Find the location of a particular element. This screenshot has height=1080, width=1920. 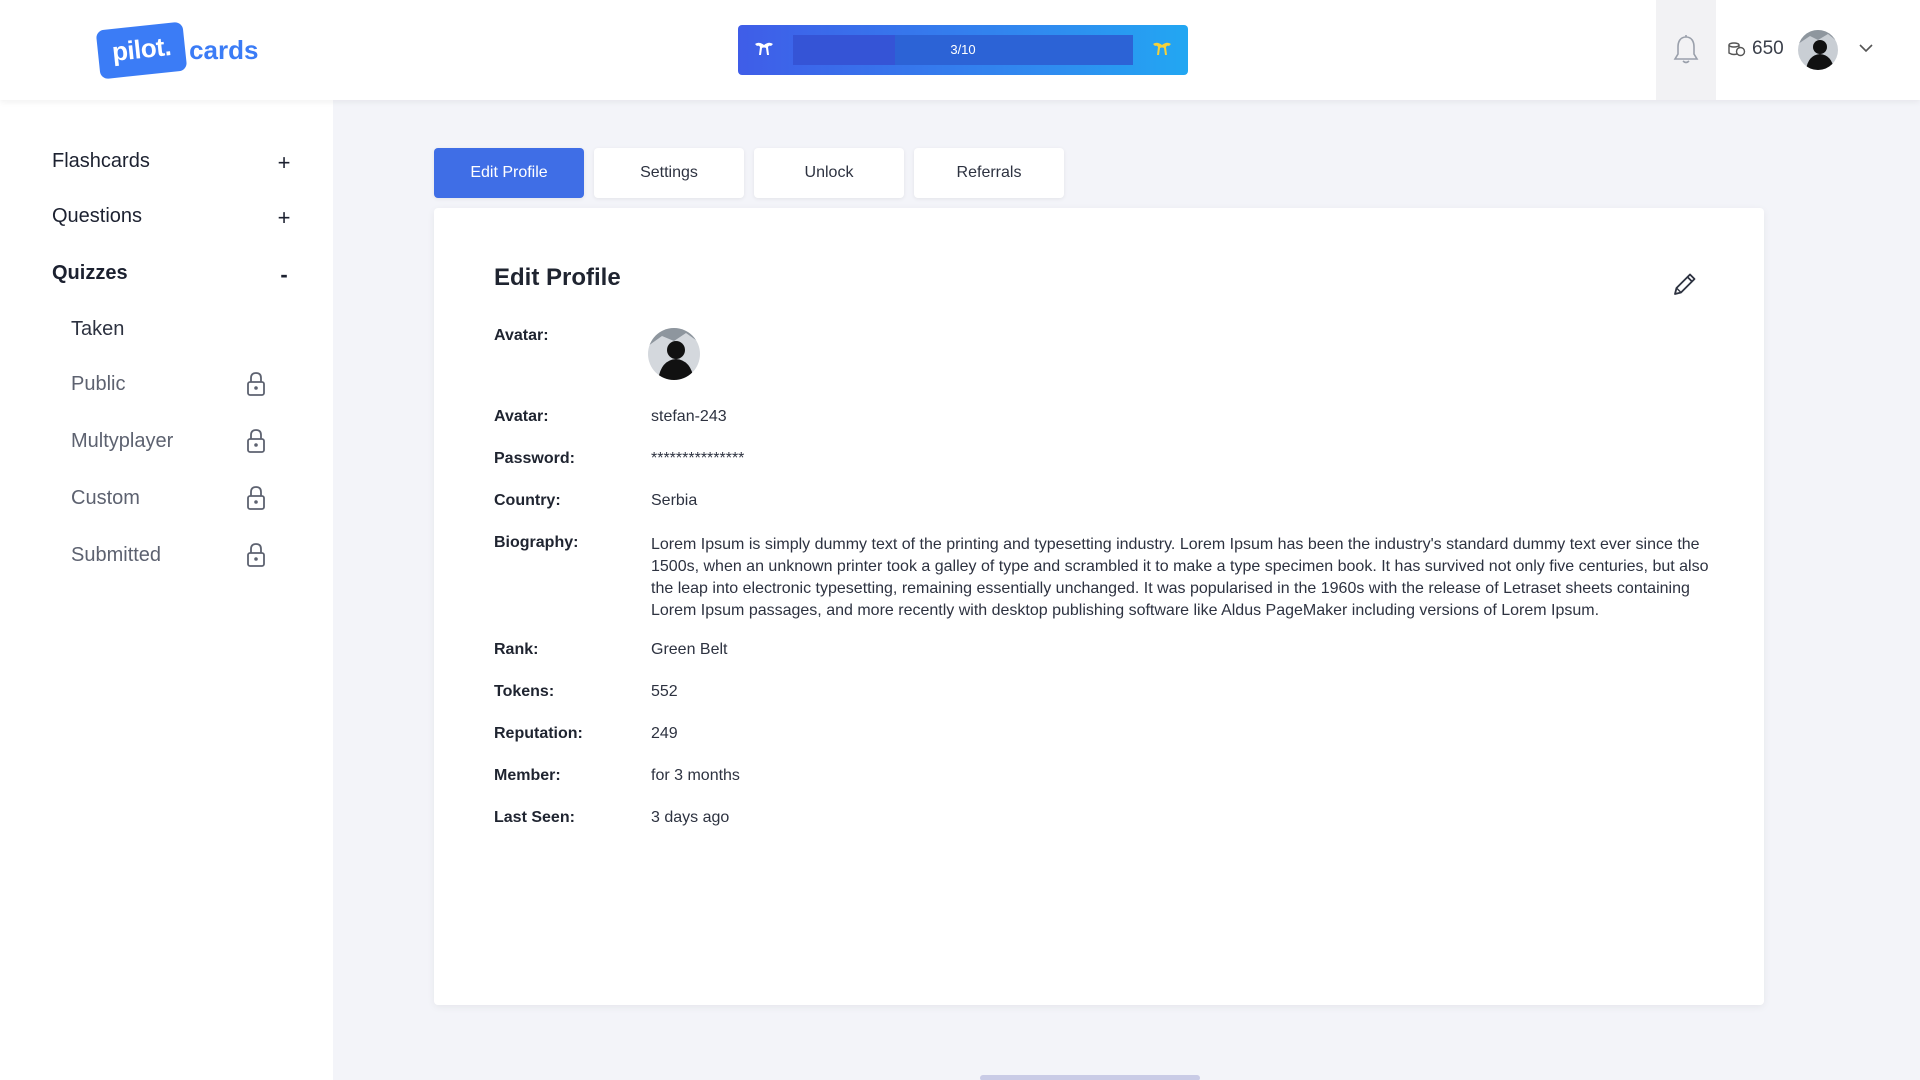

sidebar-item-label: Public is located at coordinates (98, 383).